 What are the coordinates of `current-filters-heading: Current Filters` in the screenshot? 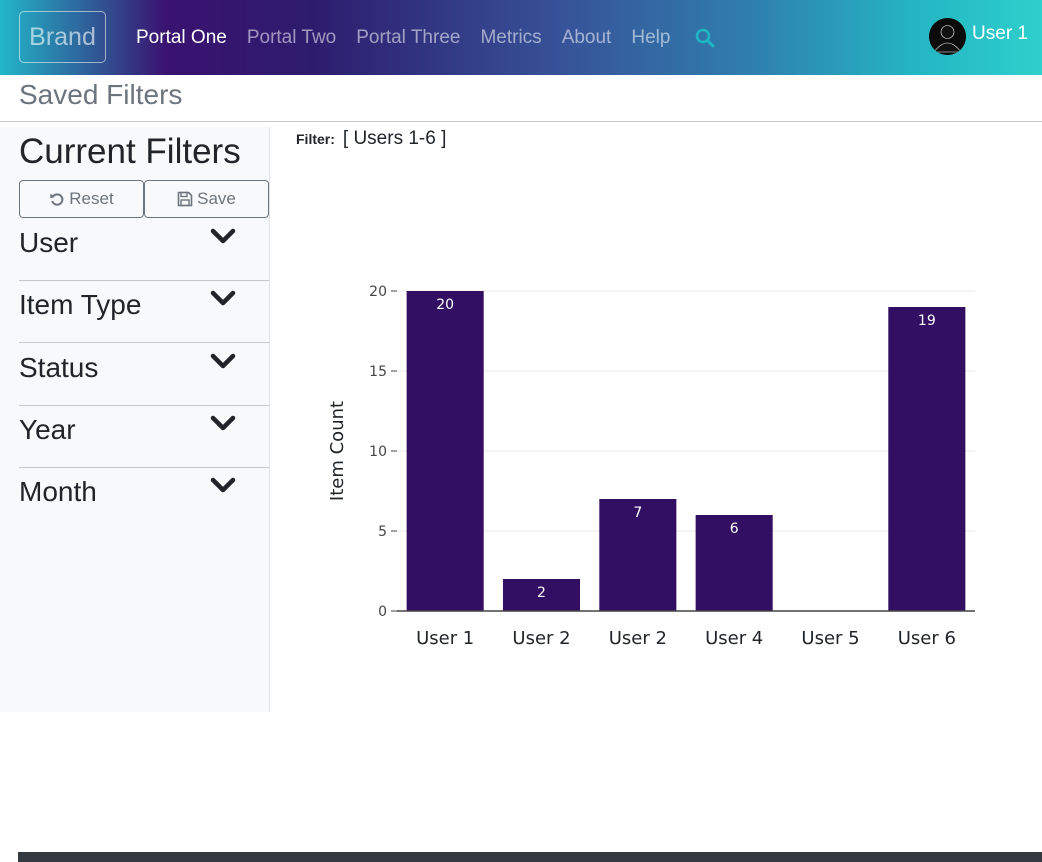 It's located at (130, 151).